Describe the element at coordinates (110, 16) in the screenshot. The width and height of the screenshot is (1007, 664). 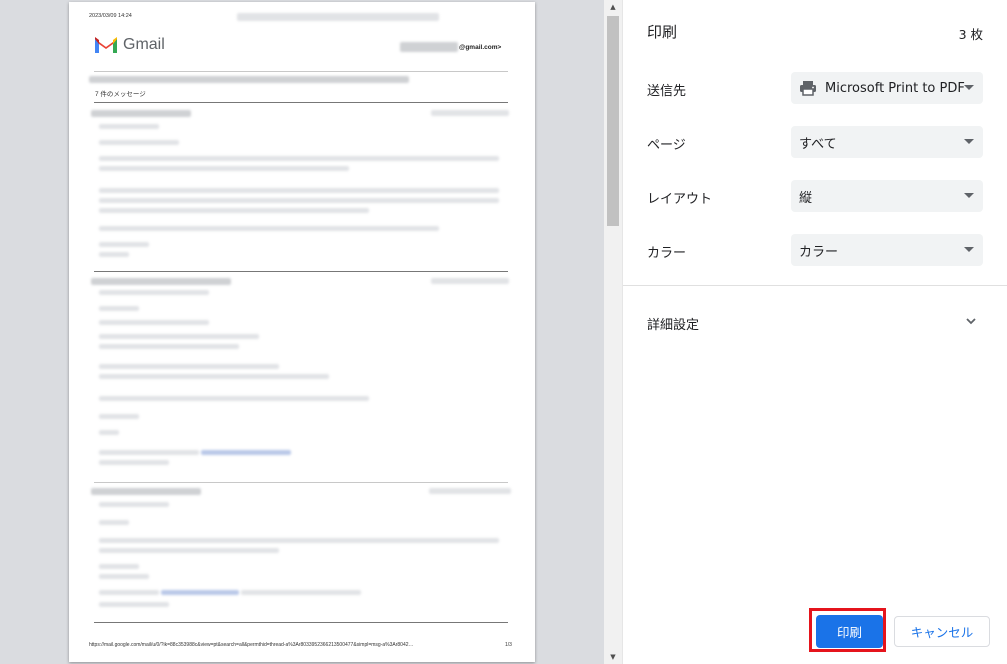
I see `preview-header-datetime: 2023/03/09 14:24` at that location.